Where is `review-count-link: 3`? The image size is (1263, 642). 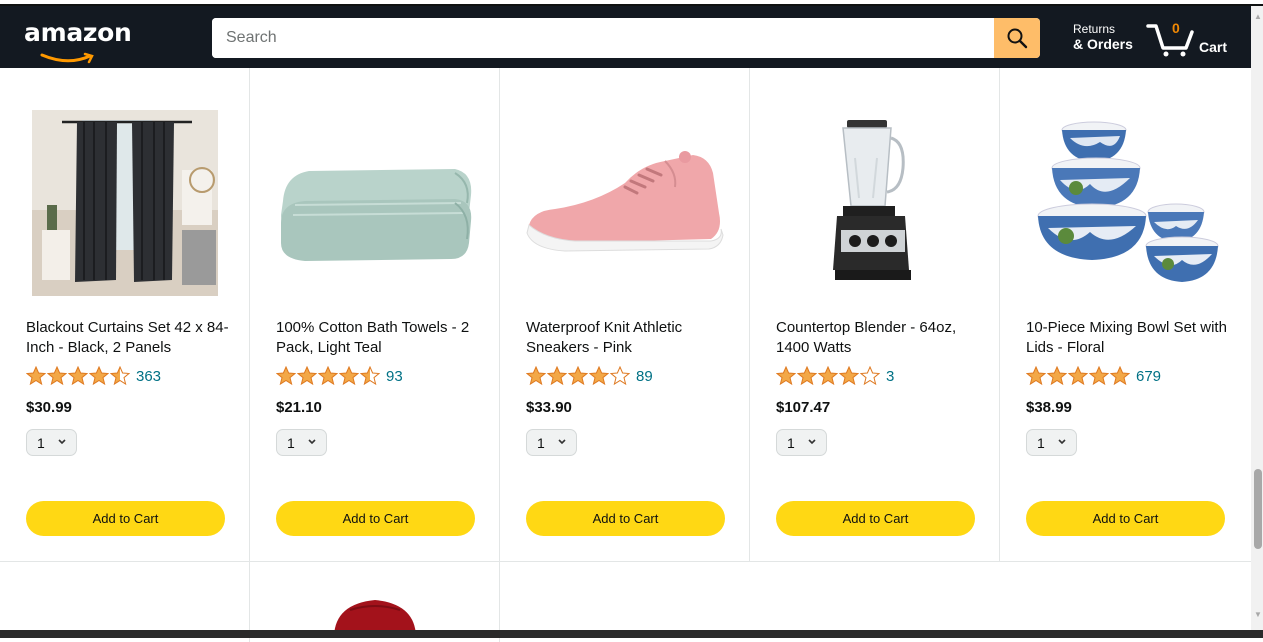 review-count-link: 3 is located at coordinates (890, 376).